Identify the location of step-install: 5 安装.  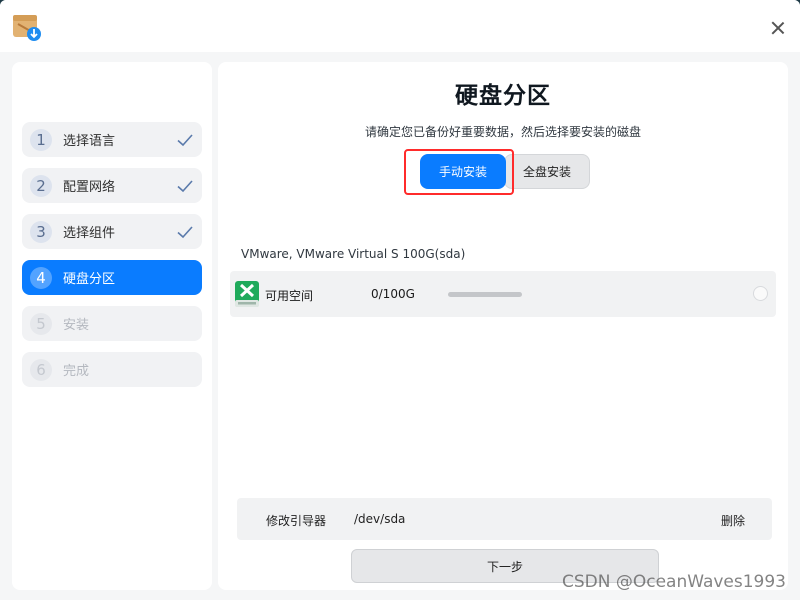
(112, 323).